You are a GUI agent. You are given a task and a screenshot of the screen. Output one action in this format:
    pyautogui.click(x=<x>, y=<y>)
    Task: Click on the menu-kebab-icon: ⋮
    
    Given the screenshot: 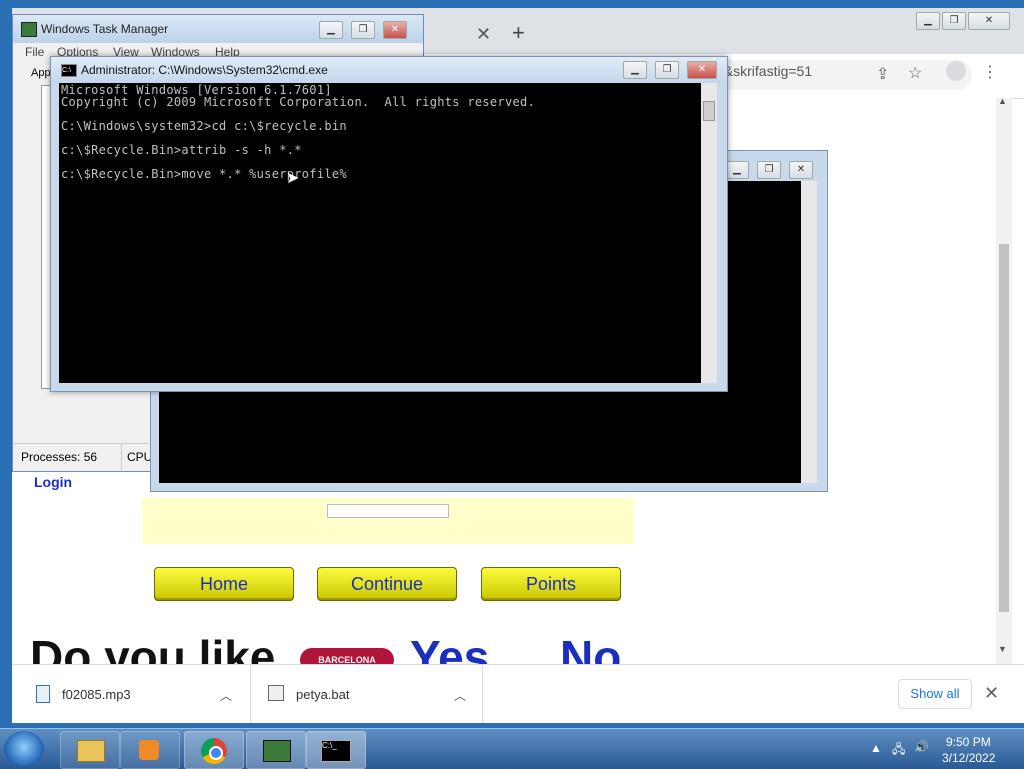 What is the action you would take?
    pyautogui.click(x=990, y=72)
    